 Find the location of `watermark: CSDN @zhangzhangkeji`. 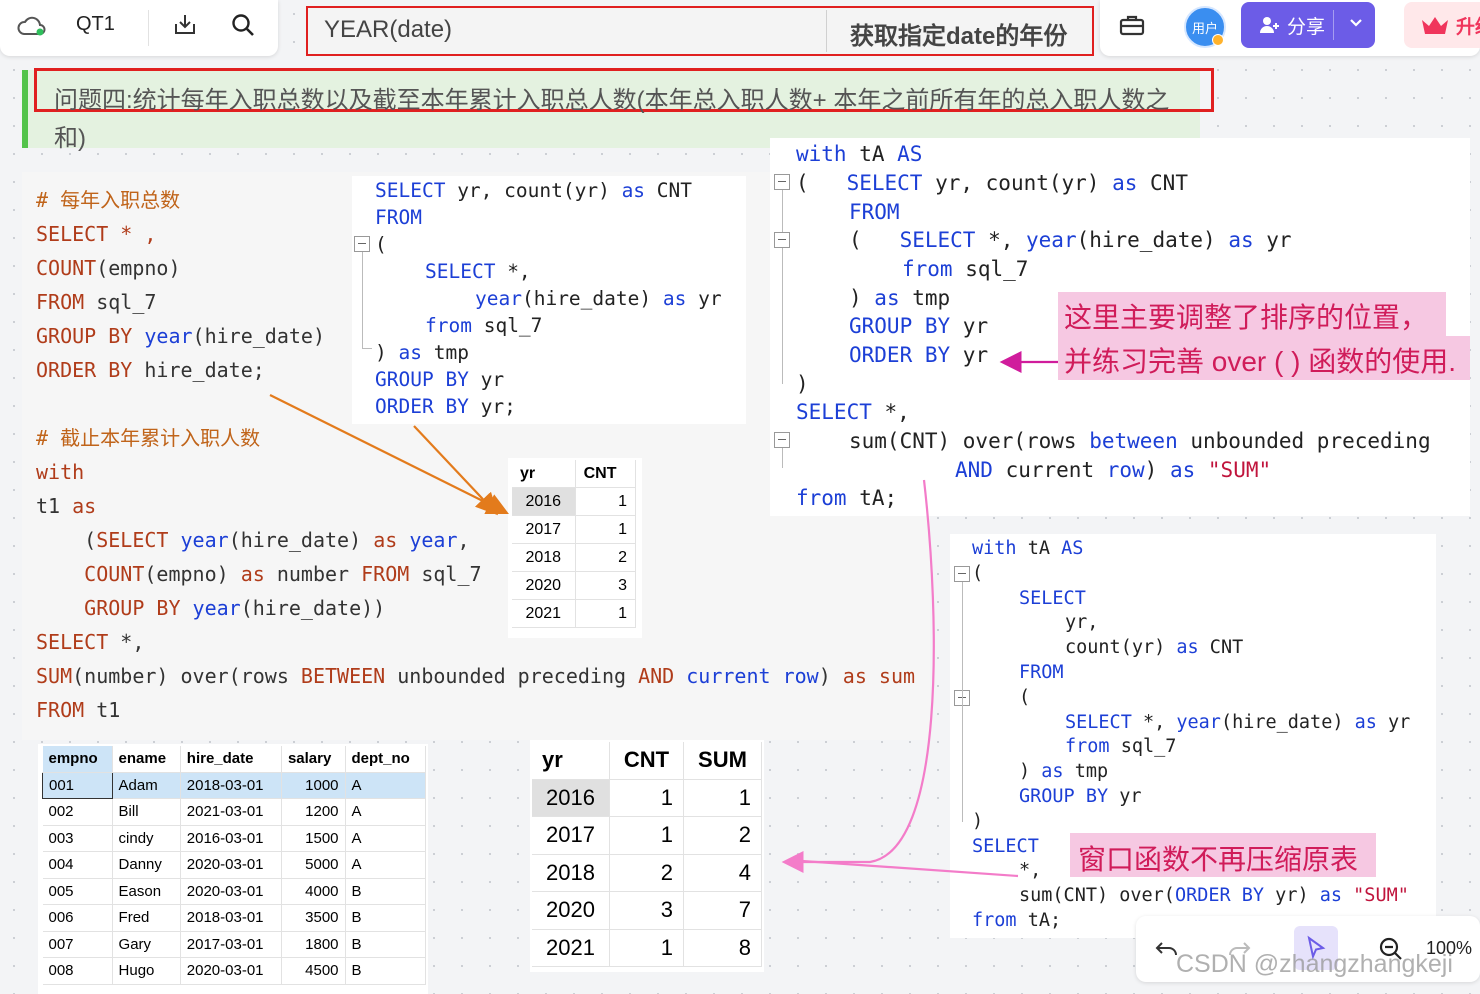

watermark: CSDN @zhangzhangkeji is located at coordinates (1314, 964).